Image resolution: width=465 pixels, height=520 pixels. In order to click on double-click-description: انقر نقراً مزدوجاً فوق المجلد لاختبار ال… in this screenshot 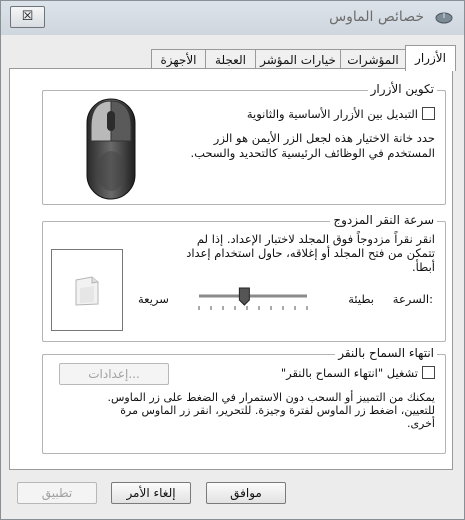, I will do `click(280, 253)`.